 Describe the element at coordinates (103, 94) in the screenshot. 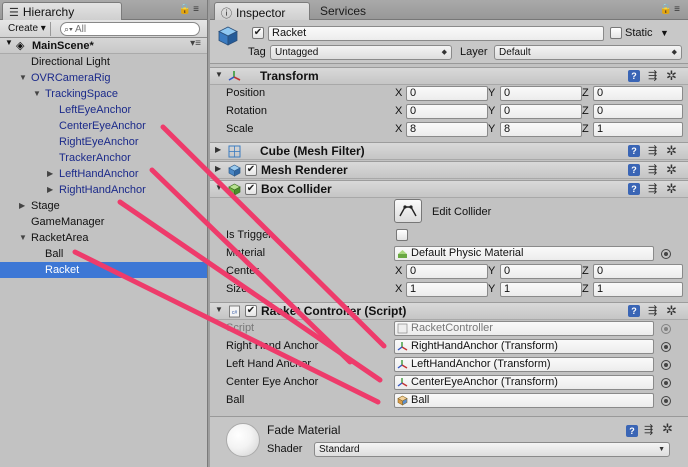

I see `hierarchy-item-trackingspace: ▼ TrackingSpace` at that location.